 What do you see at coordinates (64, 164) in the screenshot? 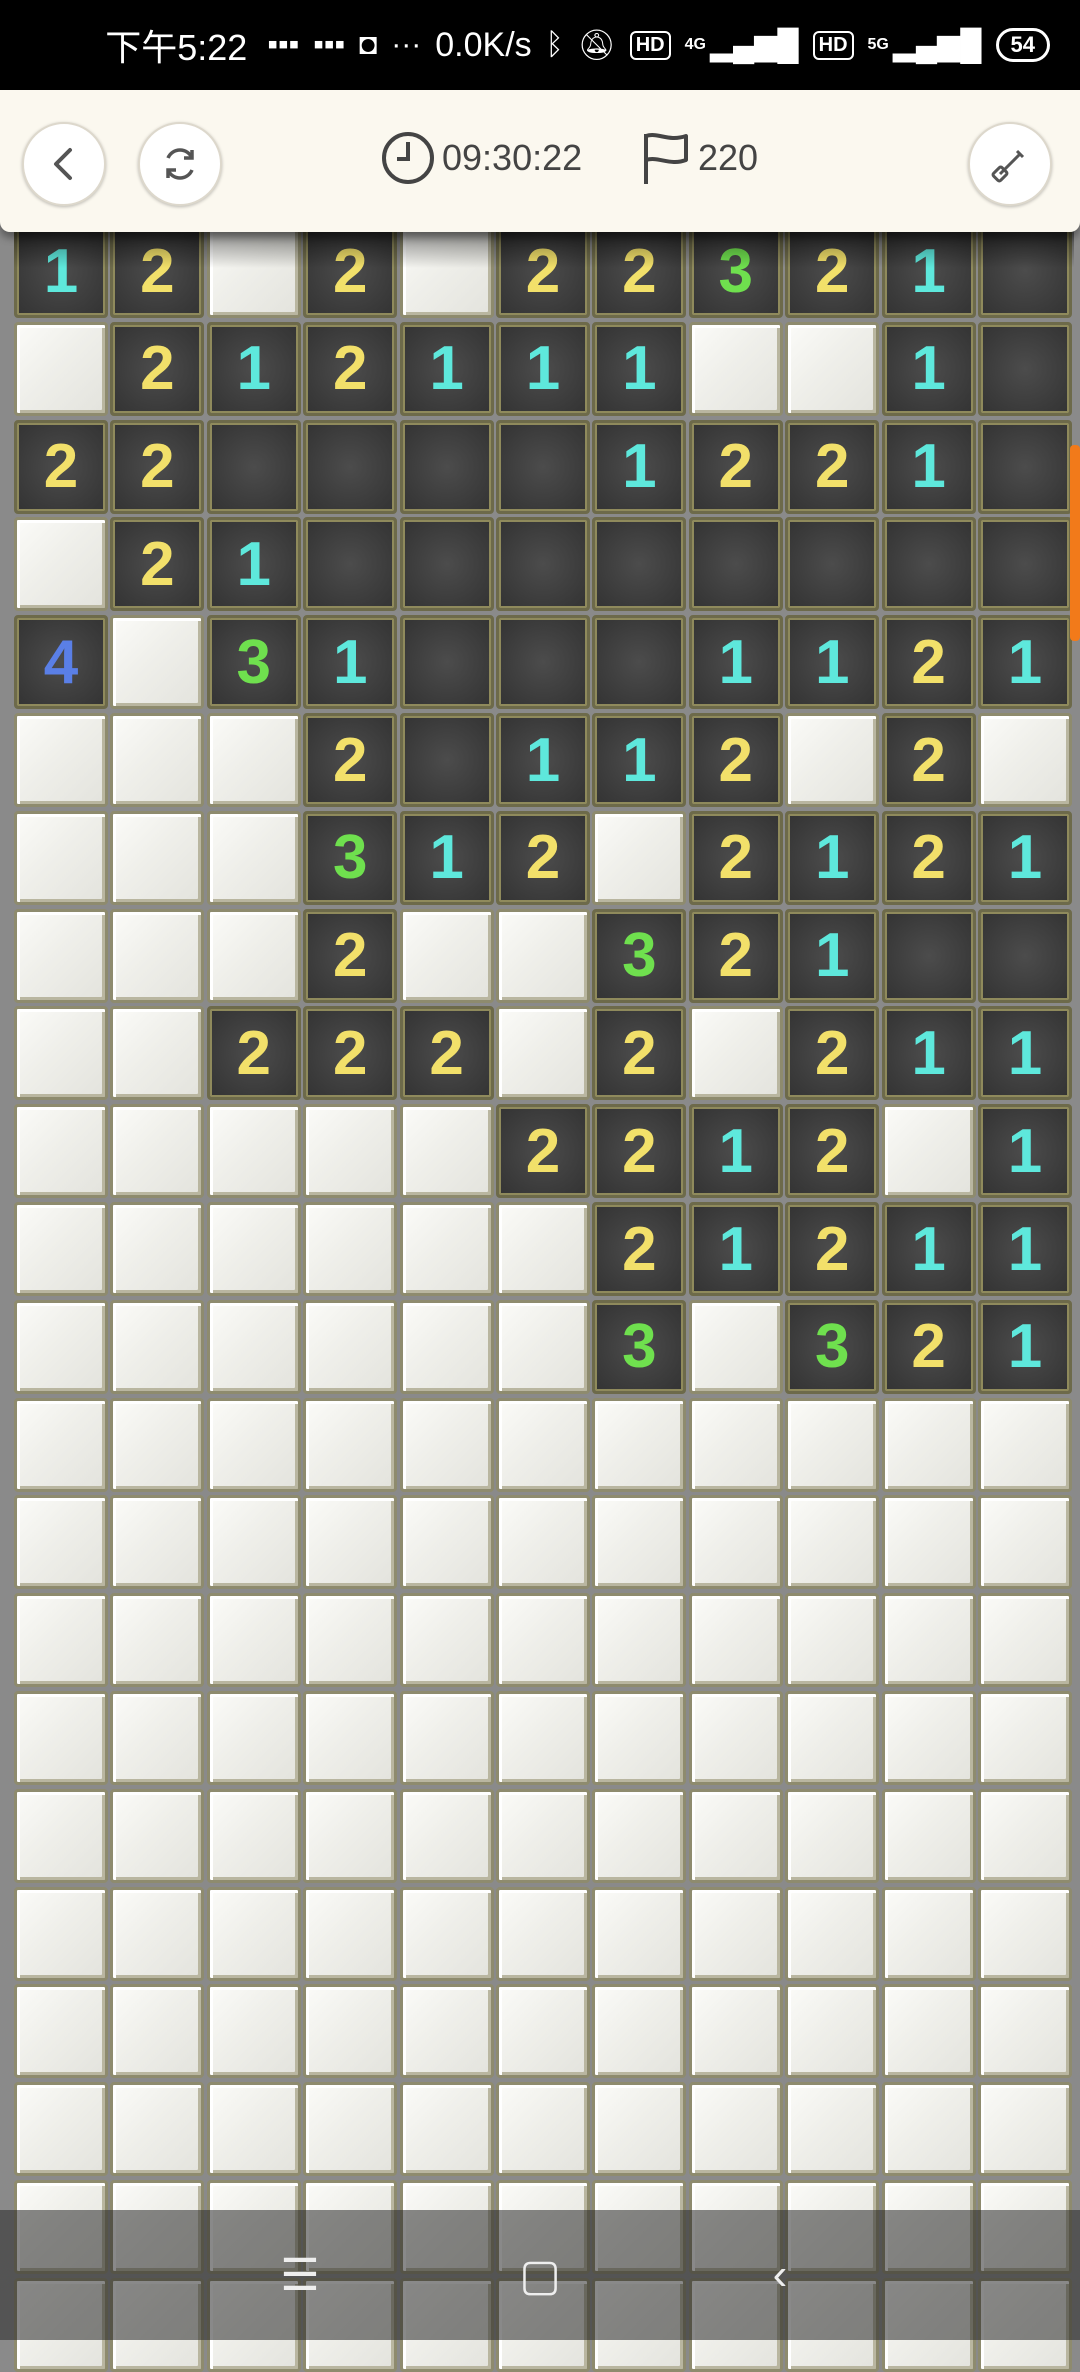
I see `back-button` at bounding box center [64, 164].